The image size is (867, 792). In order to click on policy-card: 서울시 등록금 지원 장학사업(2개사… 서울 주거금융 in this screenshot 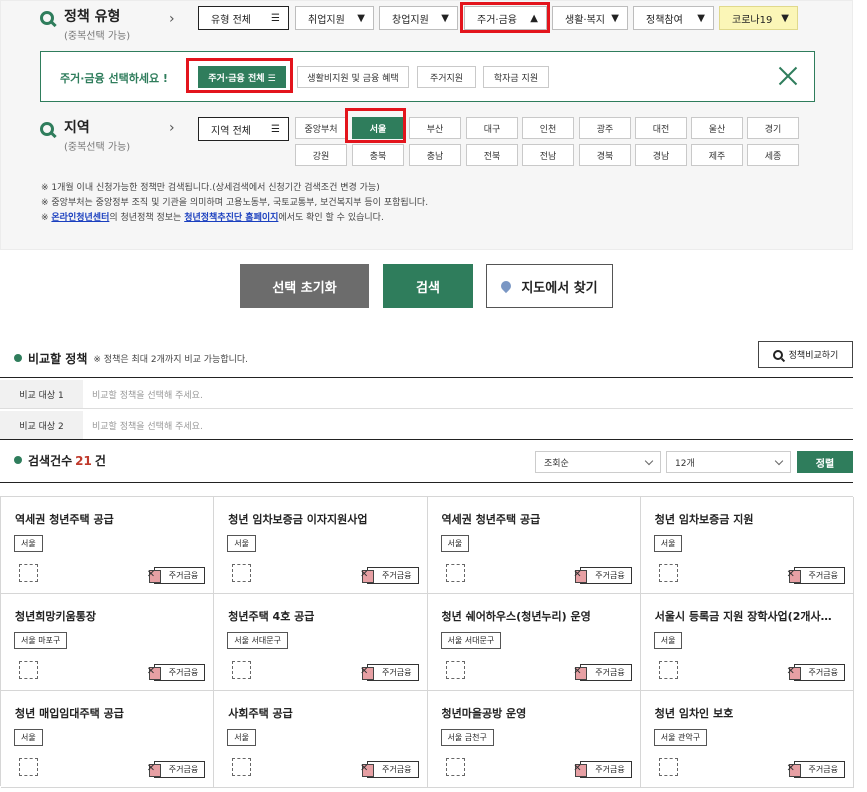, I will do `click(747, 642)`.